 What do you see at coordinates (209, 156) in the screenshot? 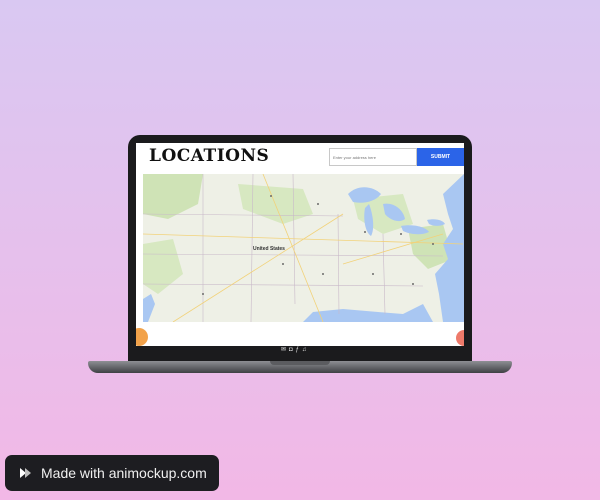
I see `page-title: LOCATIONS` at bounding box center [209, 156].